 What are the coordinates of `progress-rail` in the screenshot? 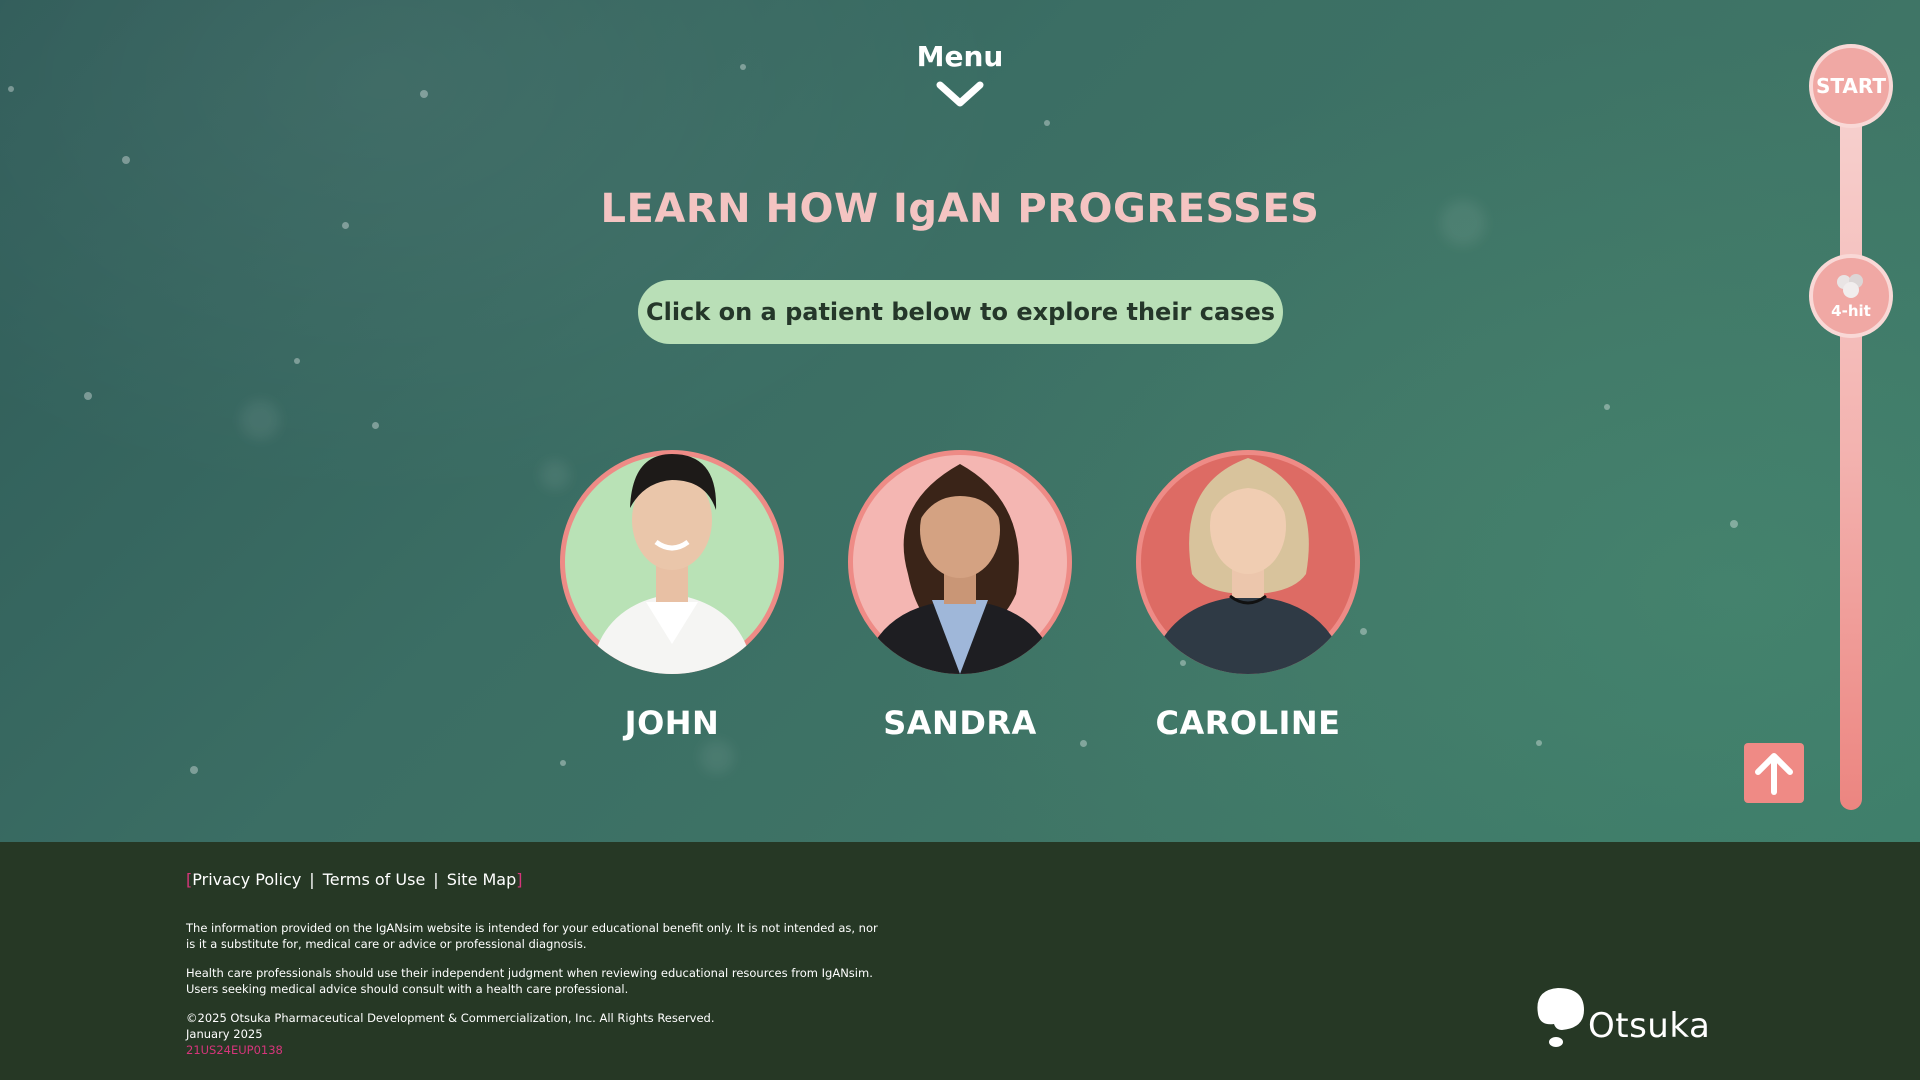 It's located at (1851, 448).